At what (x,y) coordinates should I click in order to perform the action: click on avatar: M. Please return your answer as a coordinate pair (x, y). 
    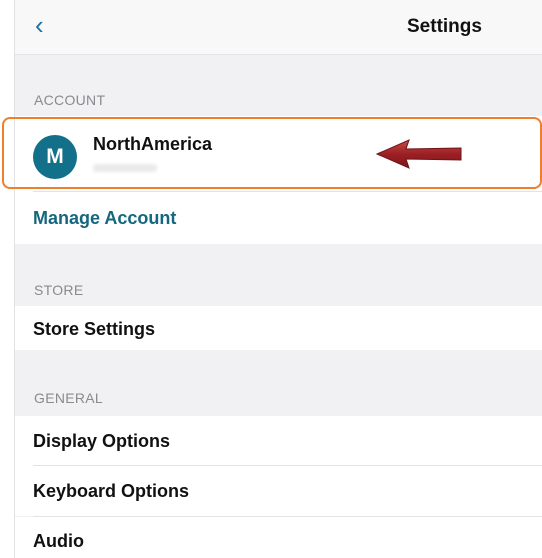
    Looking at the image, I should click on (55, 157).